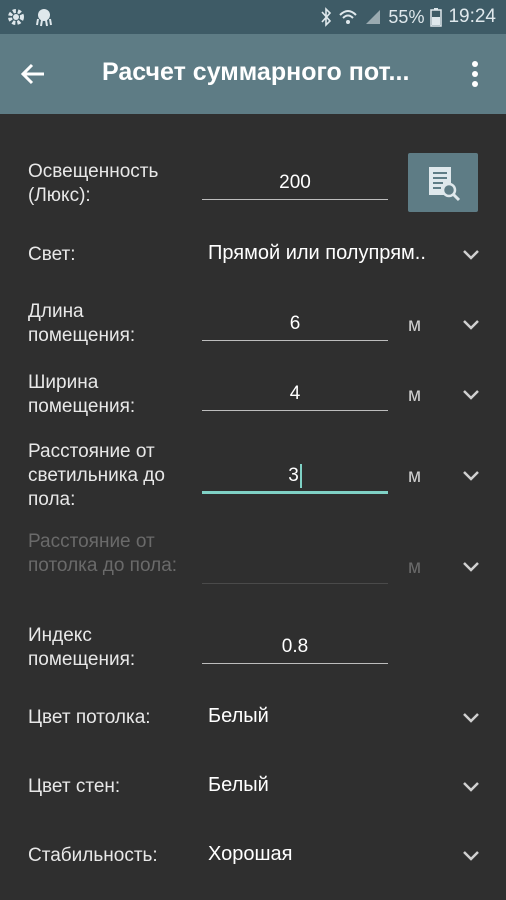  I want to click on room-index-value: 0.8, so click(295, 646).